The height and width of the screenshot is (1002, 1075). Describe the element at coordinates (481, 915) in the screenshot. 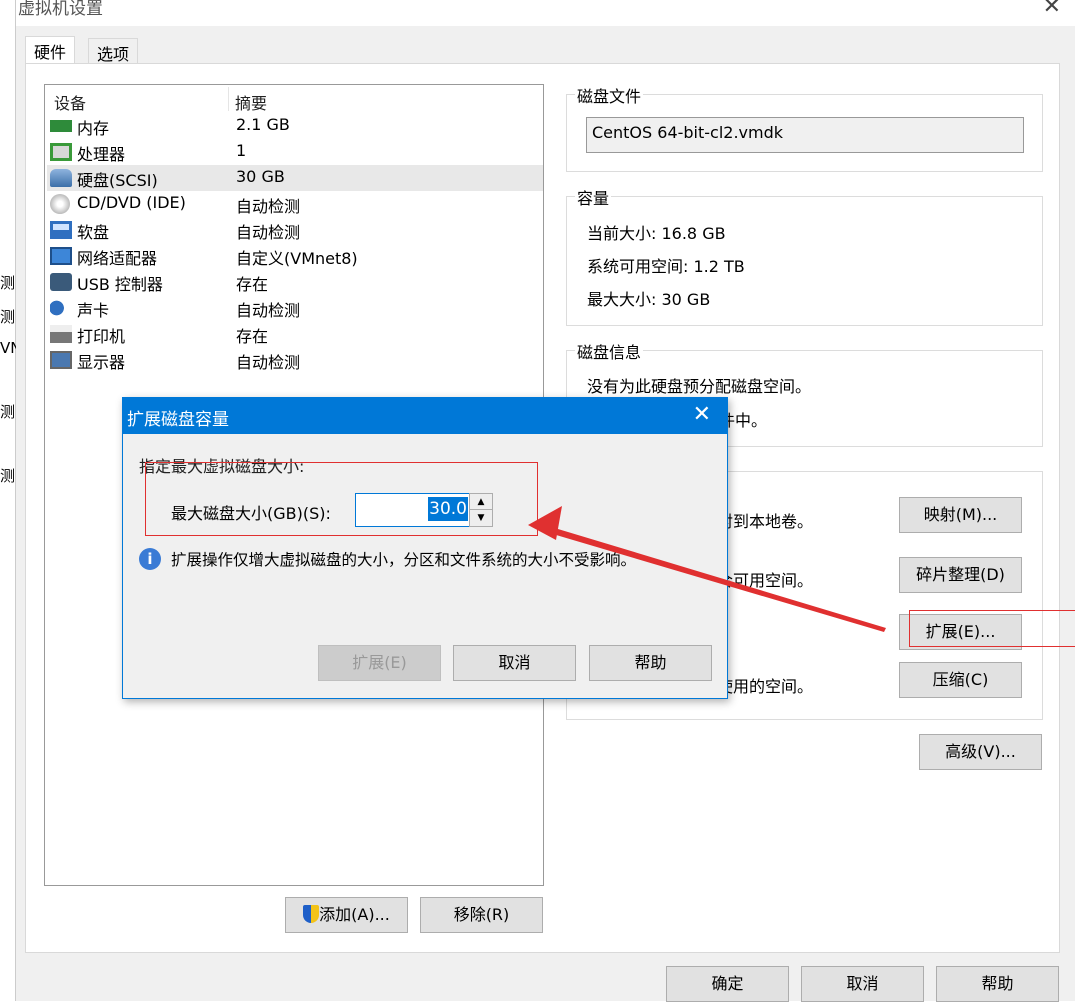

I see `remove-button: 移除(R)` at that location.